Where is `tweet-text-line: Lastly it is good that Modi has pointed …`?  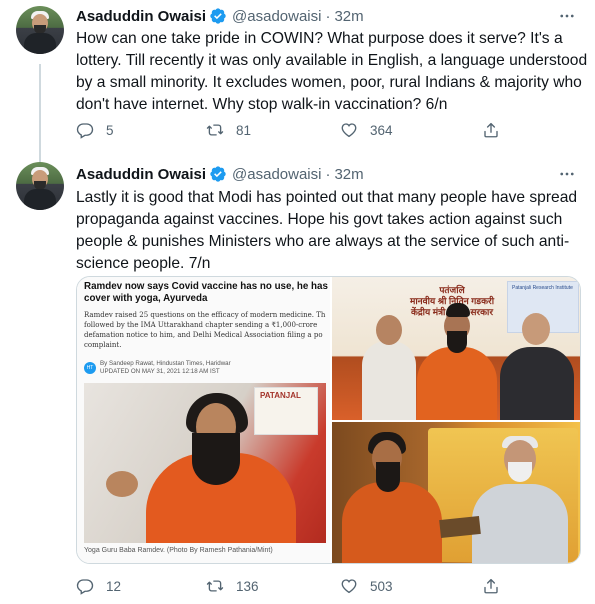 tweet-text-line: Lastly it is good that Modi has pointed … is located at coordinates (327, 197).